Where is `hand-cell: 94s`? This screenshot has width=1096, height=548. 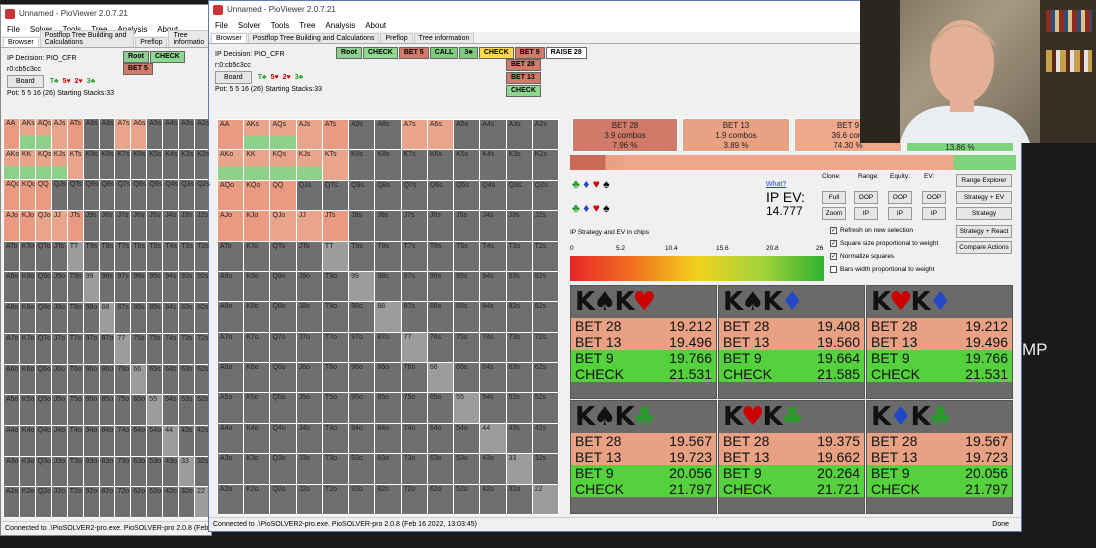 hand-cell: 94s is located at coordinates (493, 286).